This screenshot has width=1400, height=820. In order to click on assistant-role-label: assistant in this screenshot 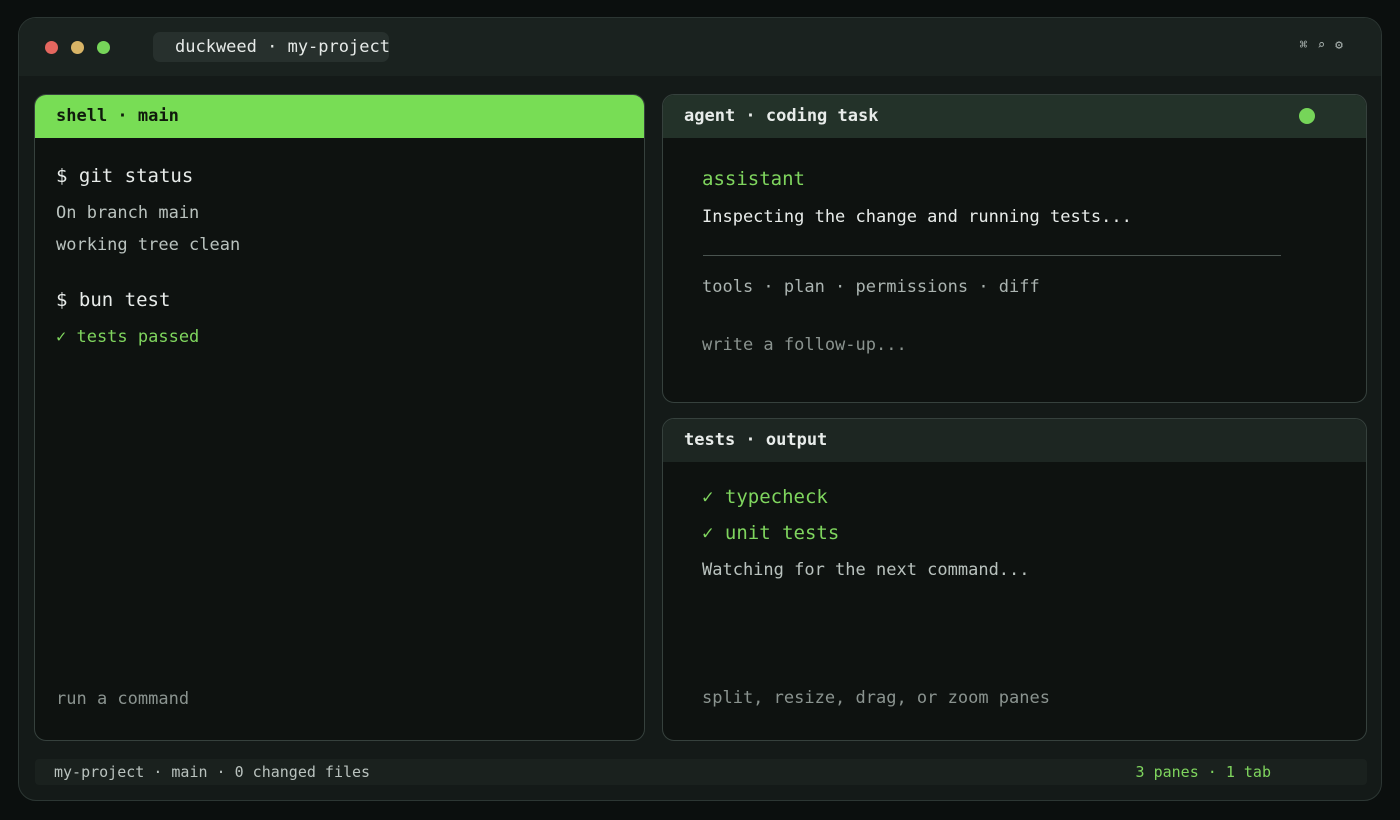, I will do `click(753, 179)`.